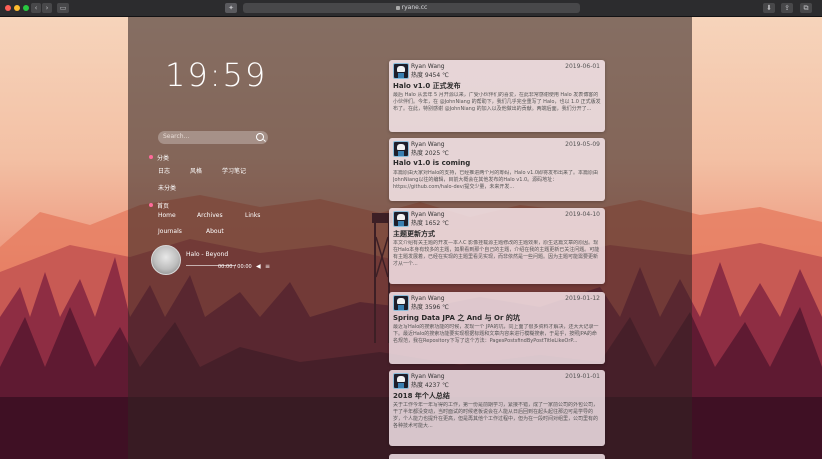 Image resolution: width=822 pixels, height=459 pixels. What do you see at coordinates (26, 8) in the screenshot?
I see `zoom-window-button` at bounding box center [26, 8].